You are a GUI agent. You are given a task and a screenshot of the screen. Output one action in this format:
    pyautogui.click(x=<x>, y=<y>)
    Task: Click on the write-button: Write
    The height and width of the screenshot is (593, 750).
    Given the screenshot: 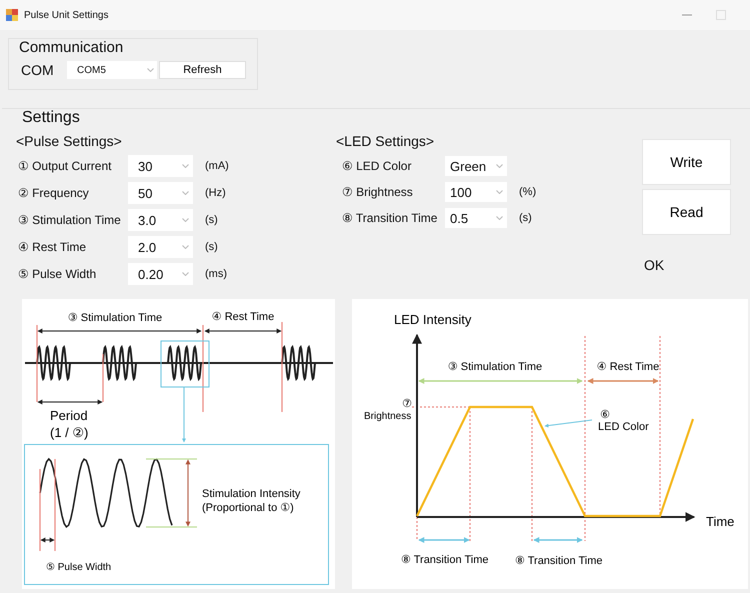 What is the action you would take?
    pyautogui.click(x=686, y=162)
    